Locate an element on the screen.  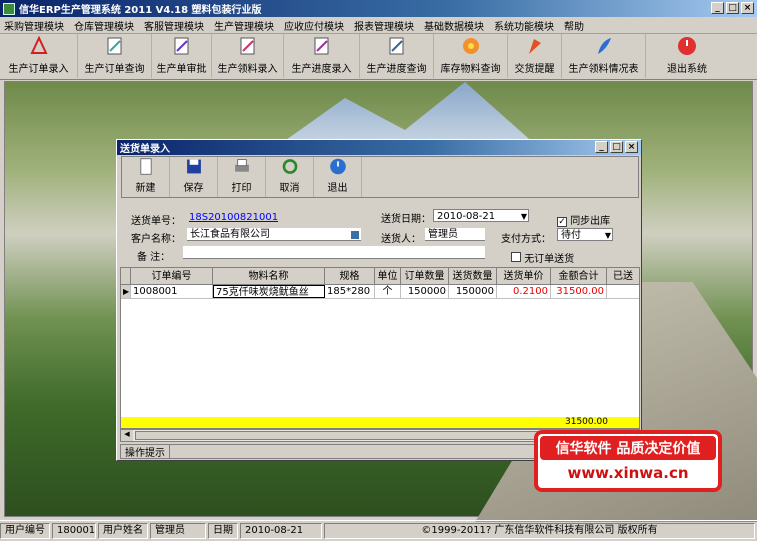
toolbar-progress-query: 生产进度查询 is located at coordinates (397, 56).